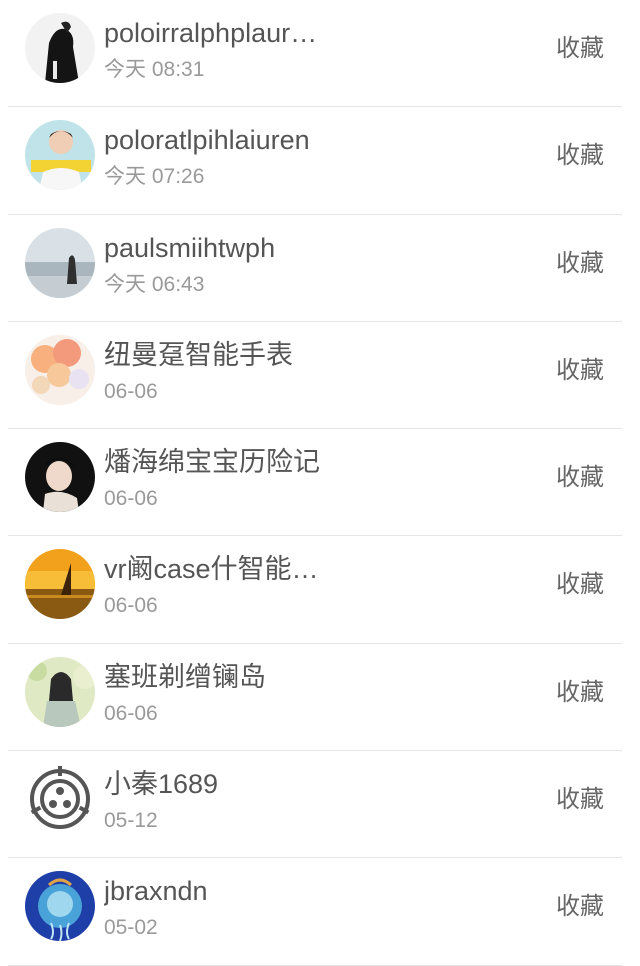 The image size is (640, 966). I want to click on contact-name: 燔海绵宝宝历险记, so click(212, 462).